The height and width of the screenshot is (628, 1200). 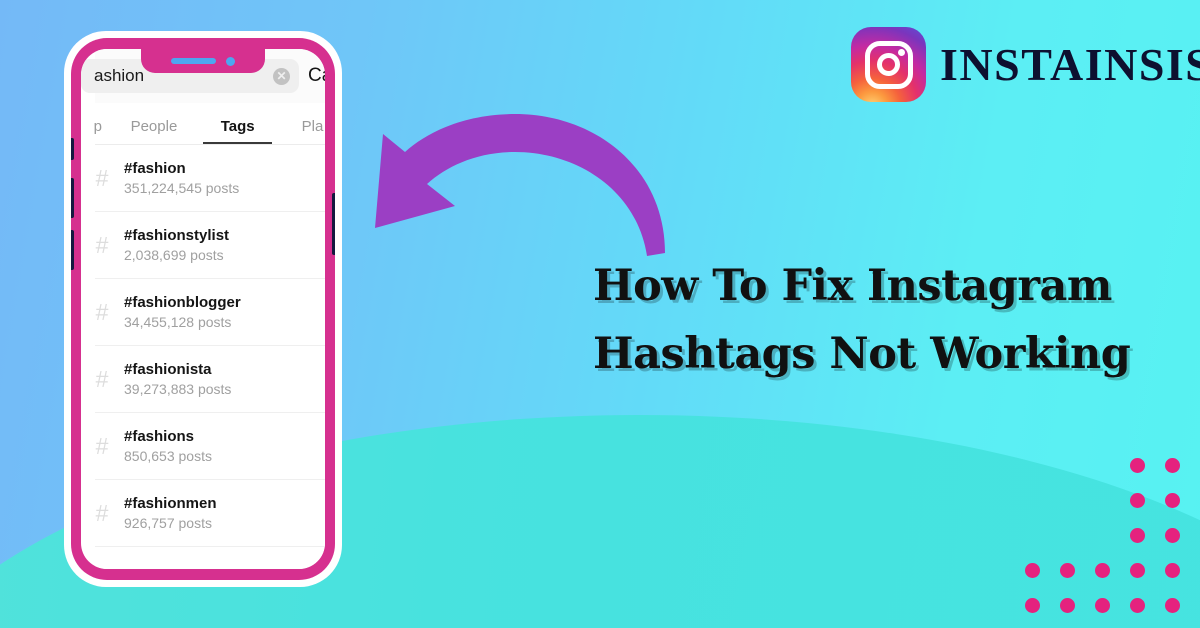 I want to click on hashtag-info: #fashions 850,653 posts, so click(x=168, y=446).